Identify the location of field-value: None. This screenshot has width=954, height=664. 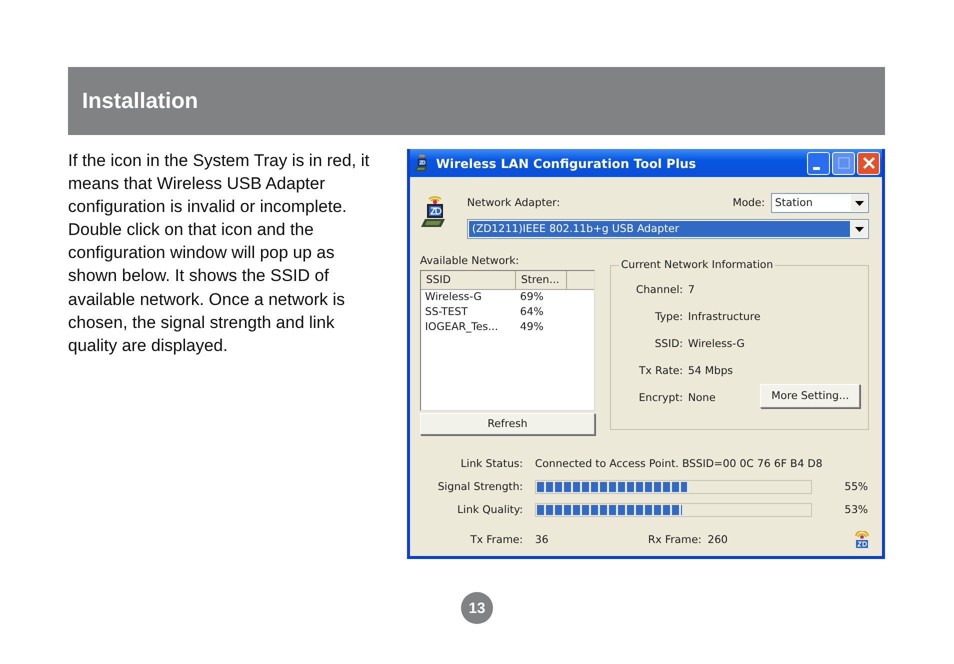
(702, 398).